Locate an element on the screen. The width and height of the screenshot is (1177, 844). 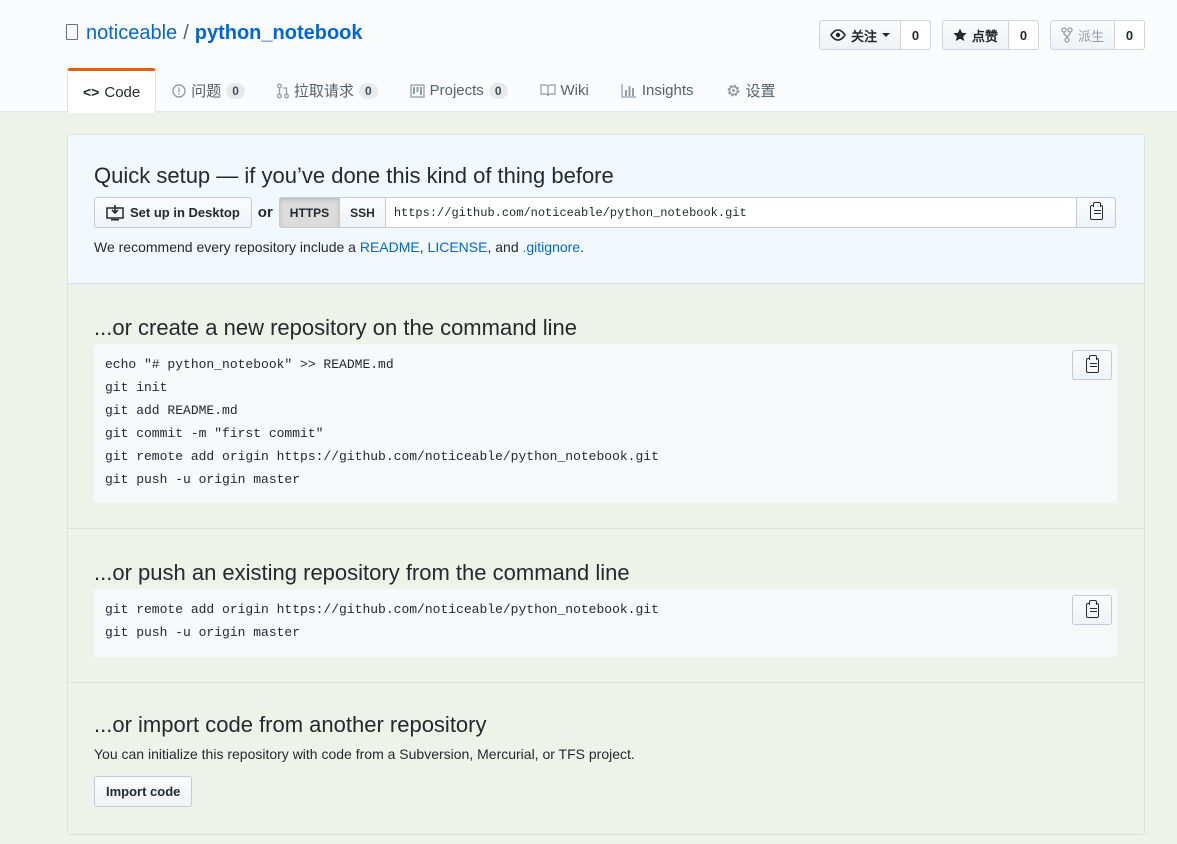
tab-label: 拉取请求 is located at coordinates (323, 91).